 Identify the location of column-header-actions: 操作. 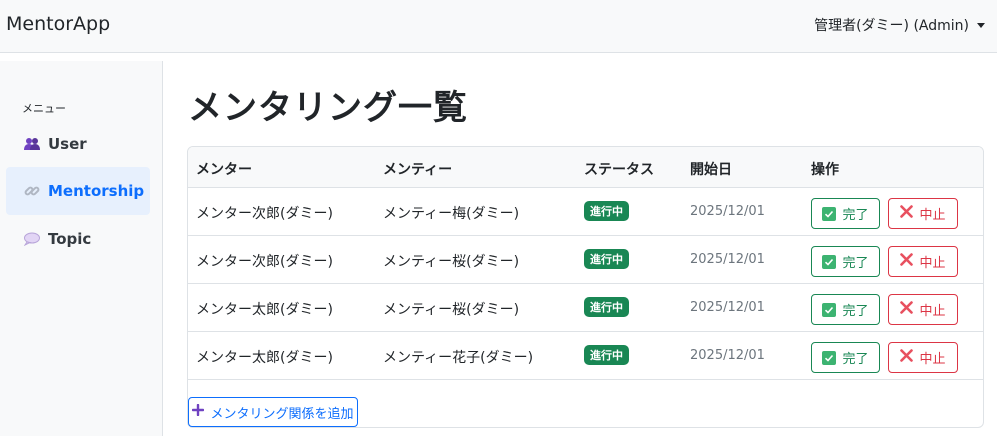
(825, 170).